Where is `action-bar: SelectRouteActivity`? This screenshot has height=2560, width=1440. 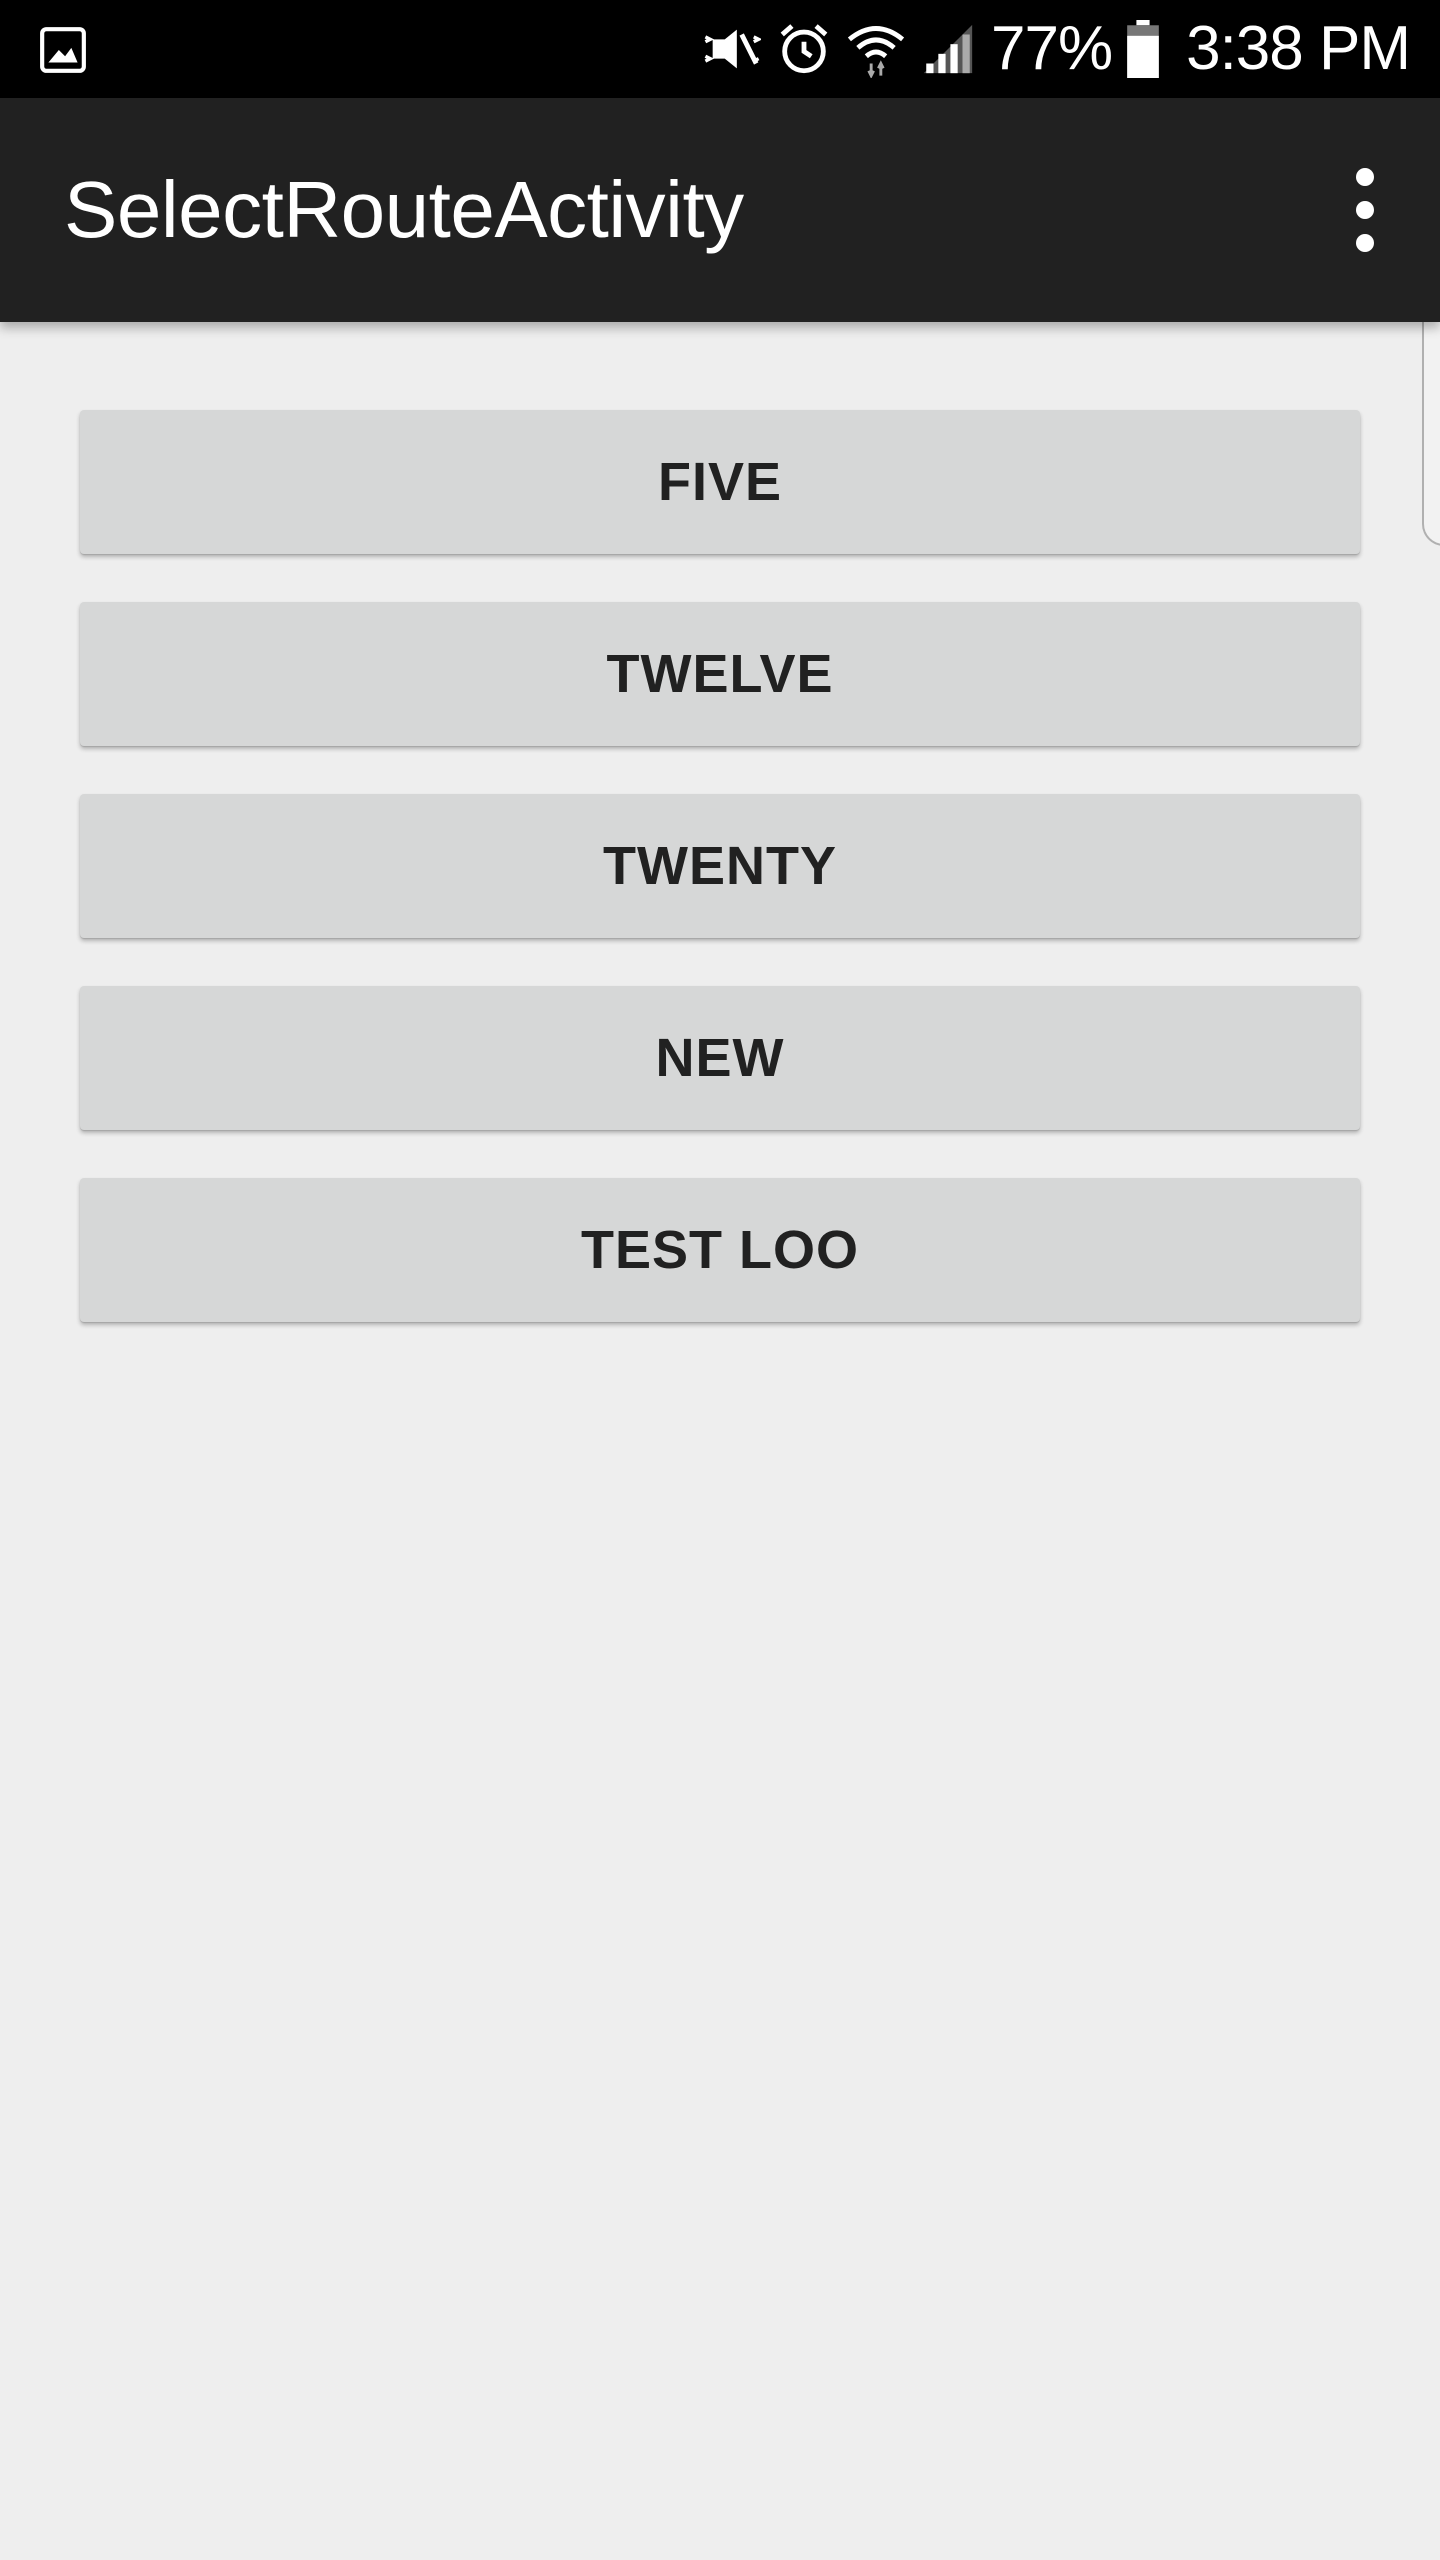 action-bar: SelectRouteActivity is located at coordinates (720, 210).